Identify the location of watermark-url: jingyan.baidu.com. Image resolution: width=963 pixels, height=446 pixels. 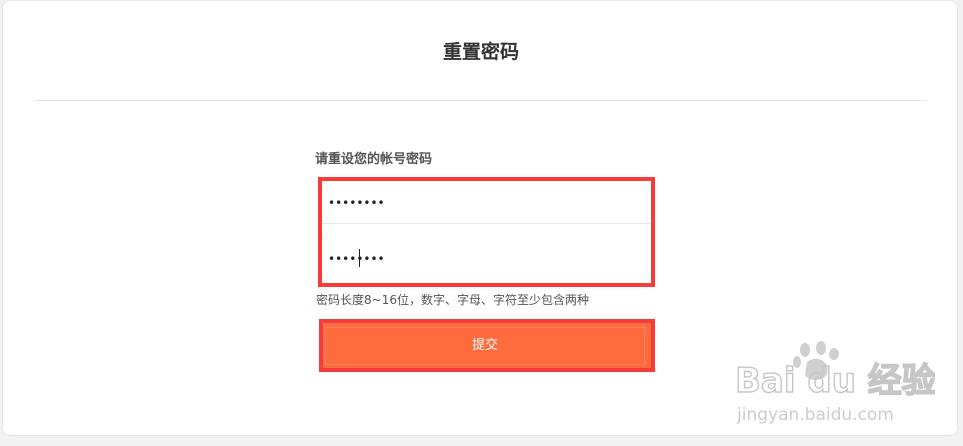
(815, 415).